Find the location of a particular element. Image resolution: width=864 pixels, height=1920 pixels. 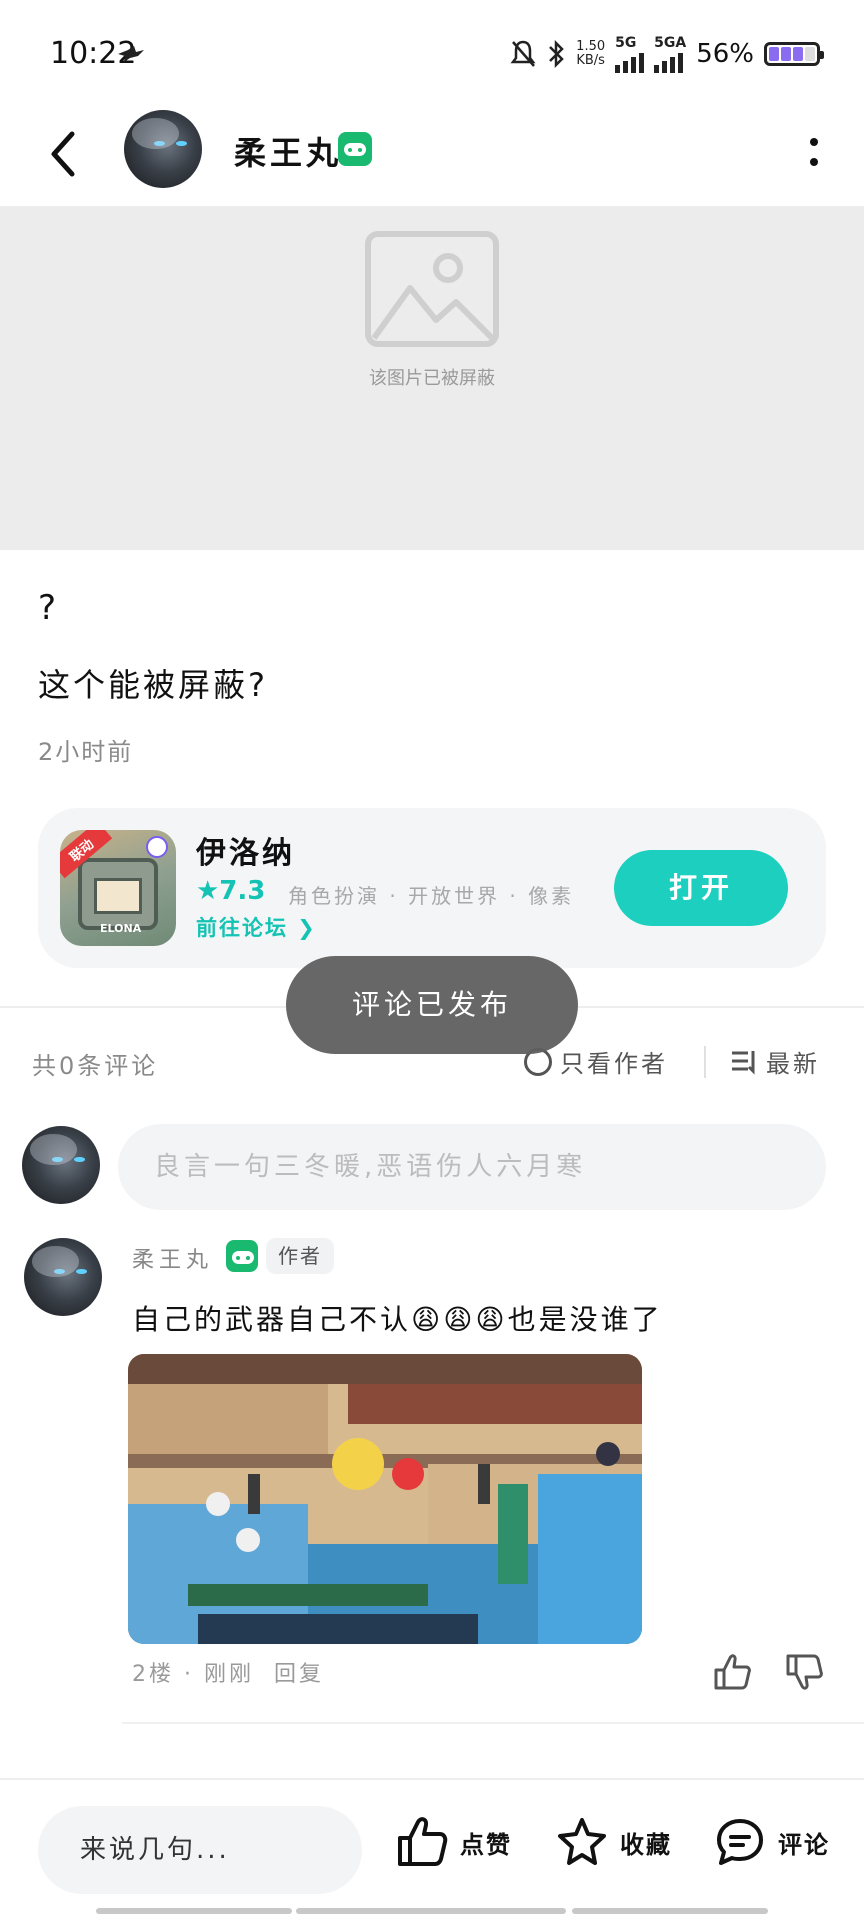

game-tags: 角色扮演 · 开放世界 · 像素 is located at coordinates (431, 896).